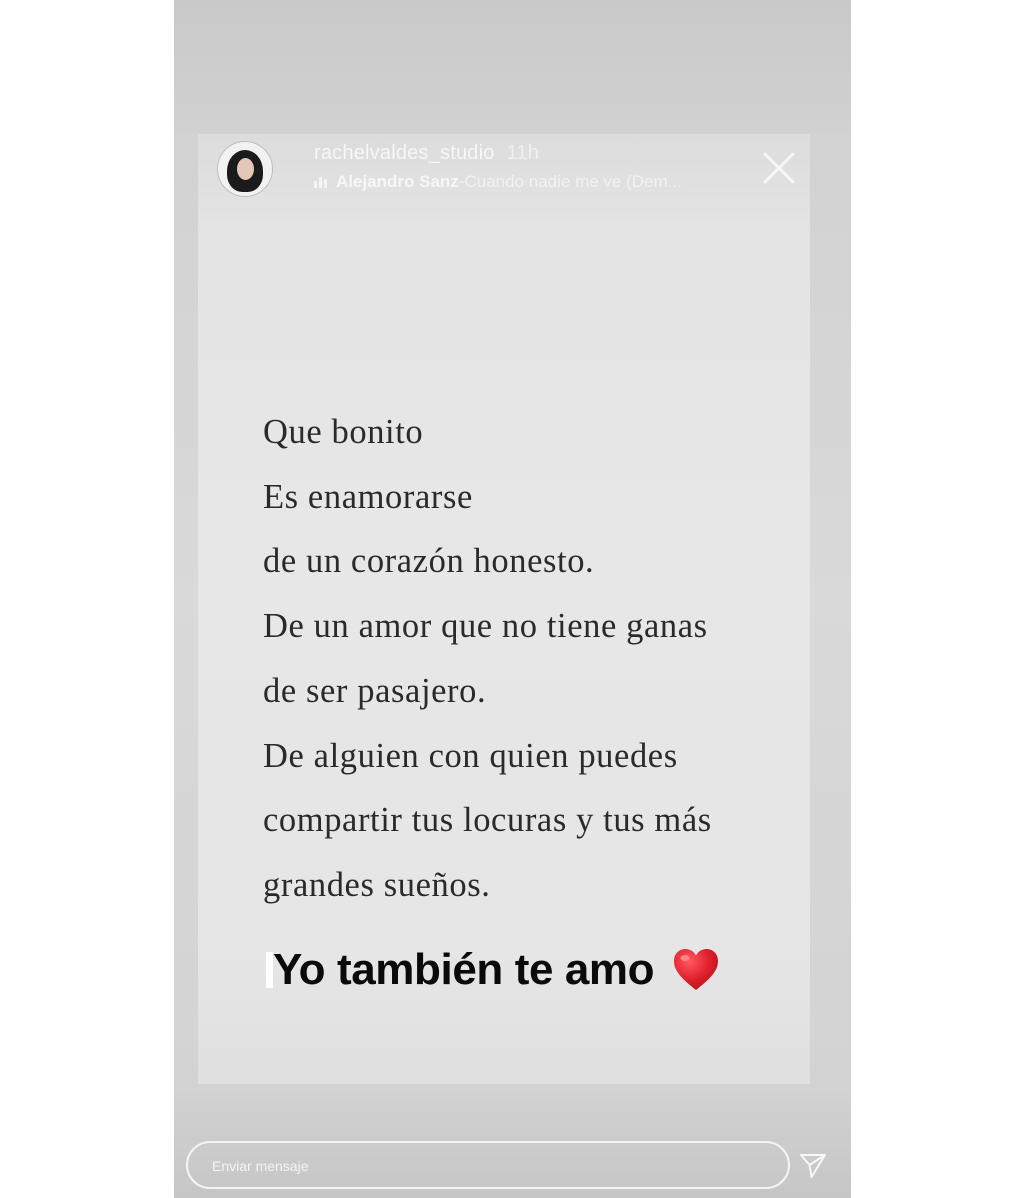  What do you see at coordinates (485, 626) in the screenshot?
I see `poem-line: De un amor que no tiene ganas` at bounding box center [485, 626].